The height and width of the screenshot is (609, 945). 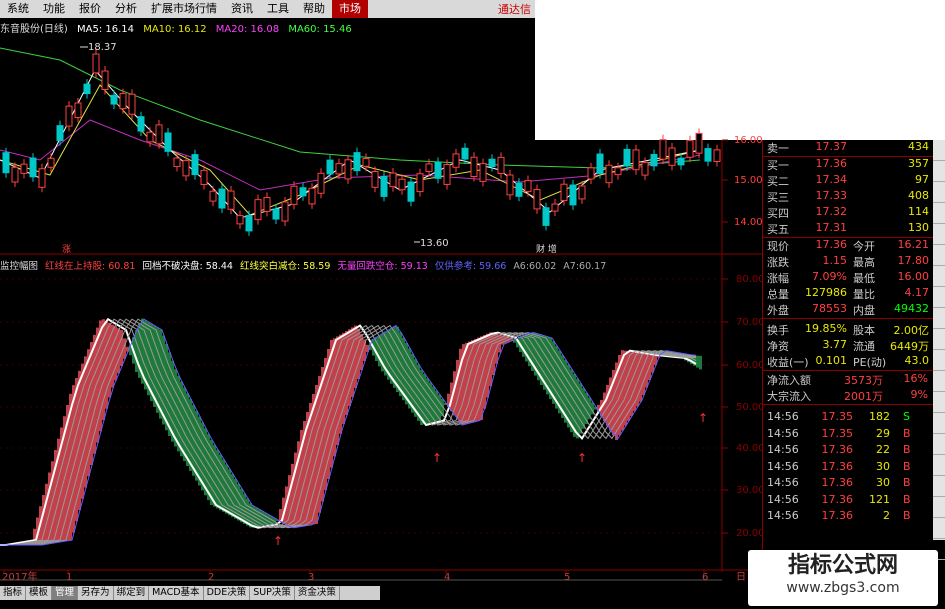 What do you see at coordinates (39, 593) in the screenshot?
I see `indicator-tab: 模板` at bounding box center [39, 593].